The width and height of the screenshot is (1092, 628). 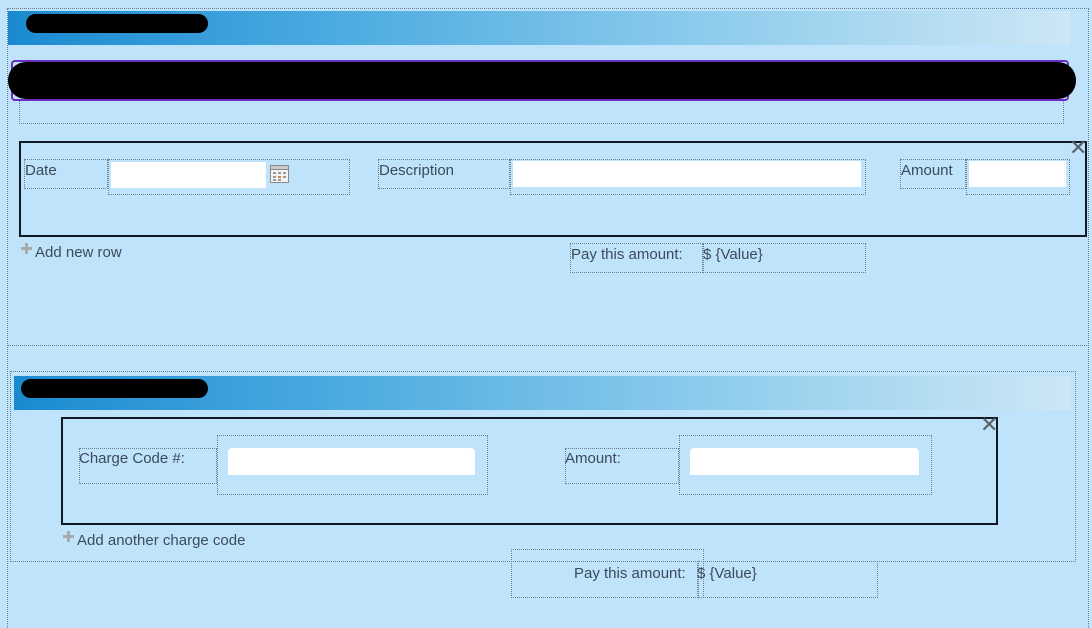 What do you see at coordinates (114, 388) in the screenshot?
I see `redacted-charges-title` at bounding box center [114, 388].